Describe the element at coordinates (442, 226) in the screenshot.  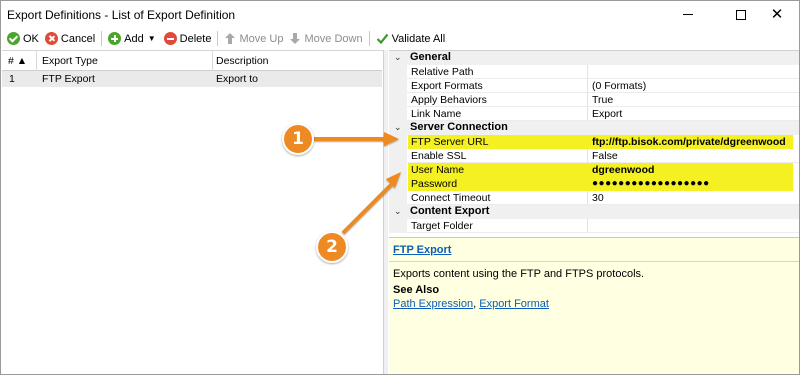
I see `property-name: Target Folder` at that location.